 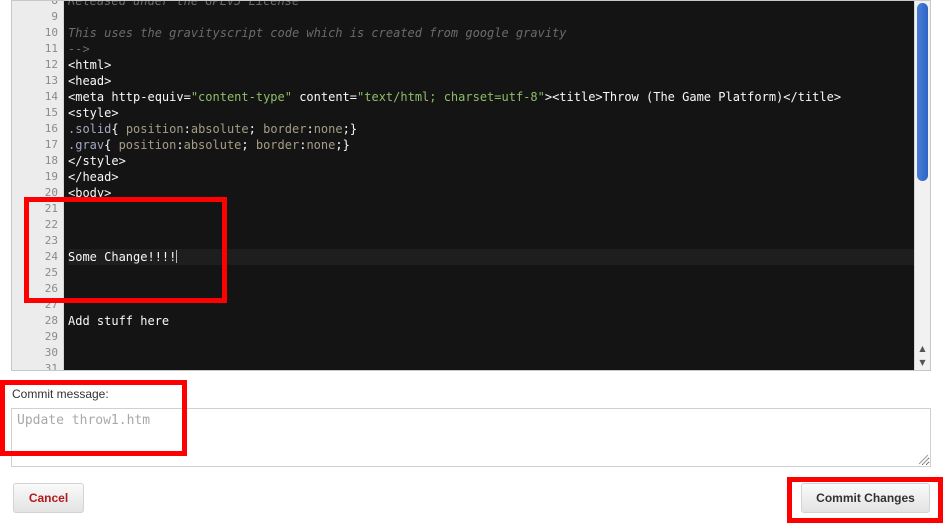 I want to click on line-number: 10, so click(x=51, y=32).